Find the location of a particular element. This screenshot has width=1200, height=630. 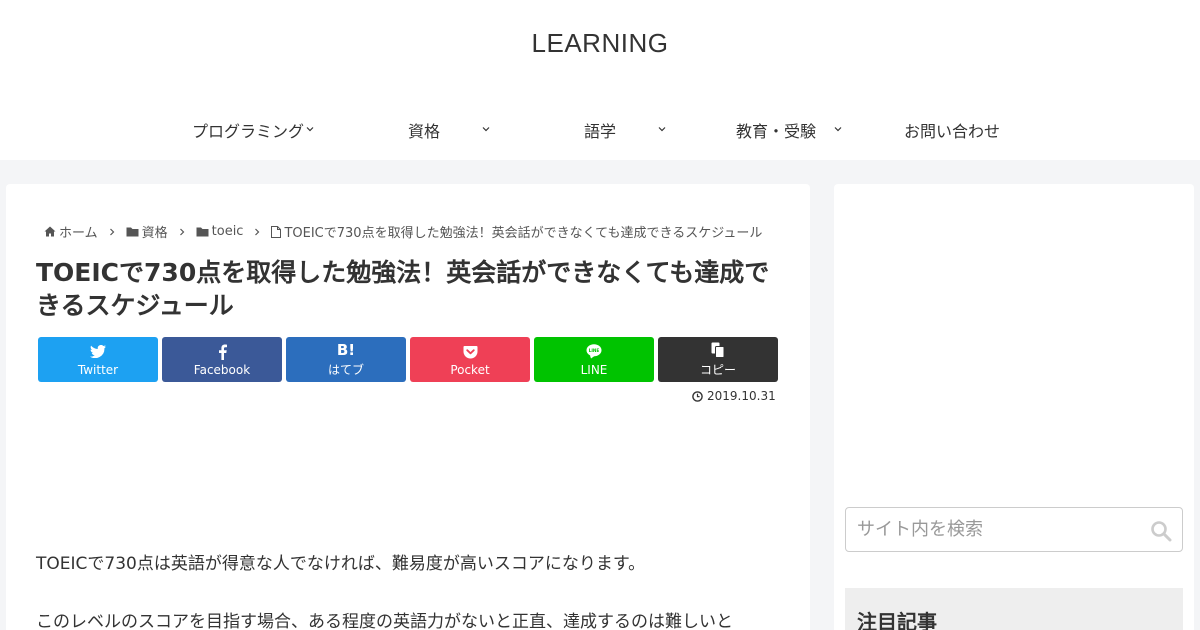

breadcrumb-label: toeic is located at coordinates (227, 231).